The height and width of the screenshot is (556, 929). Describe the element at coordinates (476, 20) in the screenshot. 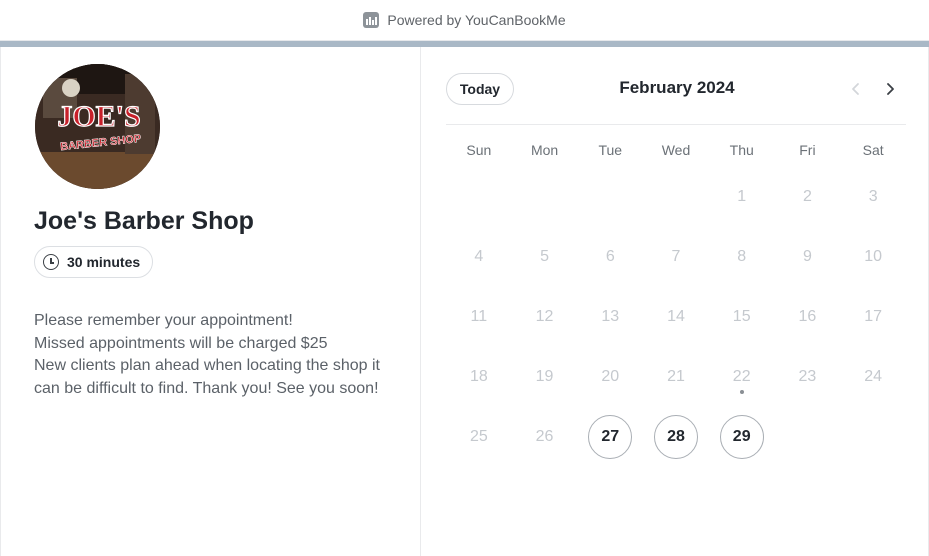

I see `powered-by-link: Powered by YouCanBookMe` at that location.